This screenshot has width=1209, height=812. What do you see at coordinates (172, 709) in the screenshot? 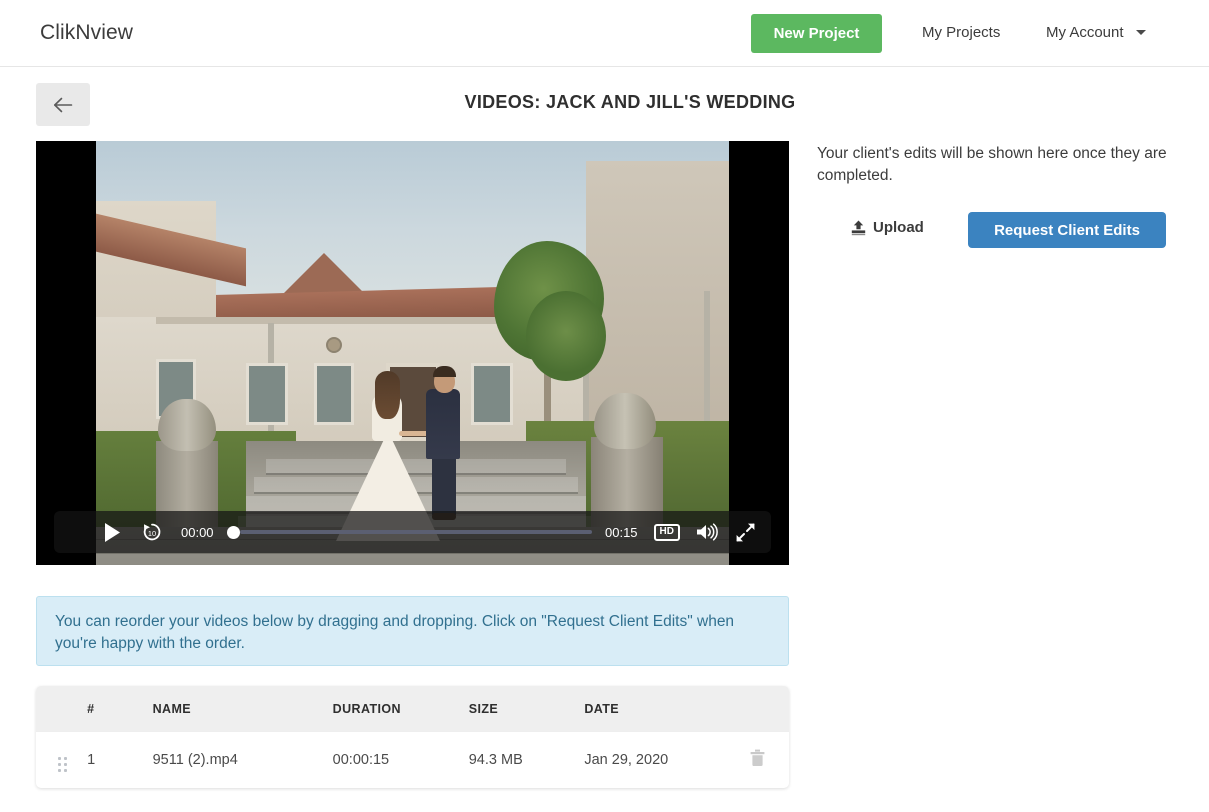
I see `table-header-name: NAME` at bounding box center [172, 709].